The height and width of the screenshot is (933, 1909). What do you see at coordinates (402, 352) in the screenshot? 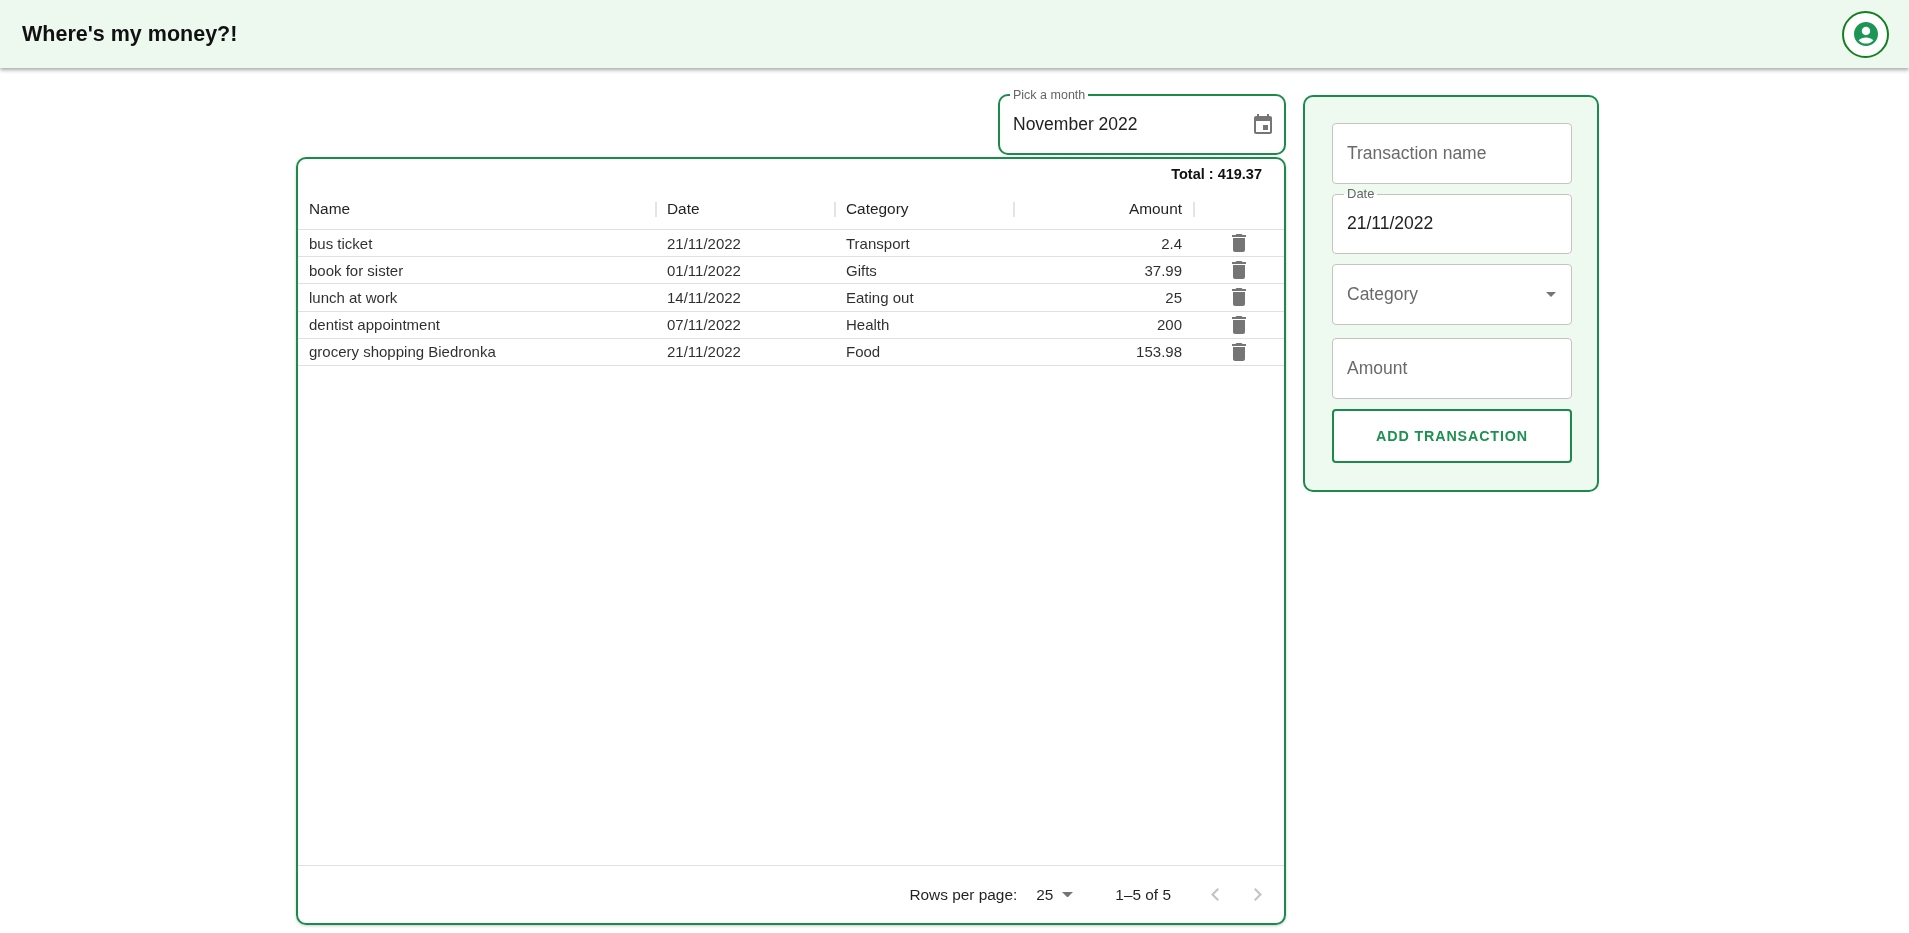
I see `table-cell-text: grocery shopping Biedronka` at bounding box center [402, 352].